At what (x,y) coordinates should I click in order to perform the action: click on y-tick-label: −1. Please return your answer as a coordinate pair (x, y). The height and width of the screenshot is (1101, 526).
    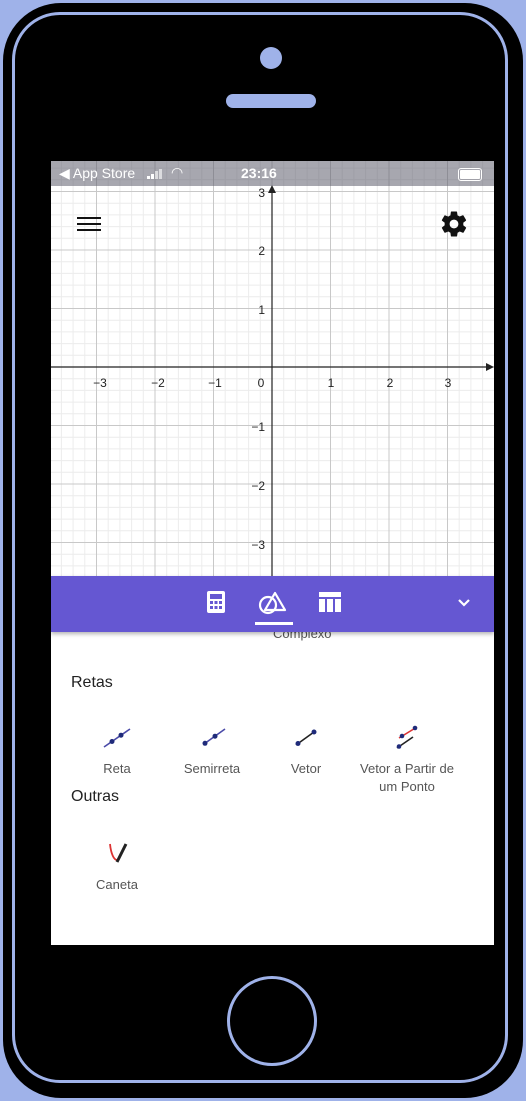
    Looking at the image, I should click on (258, 427).